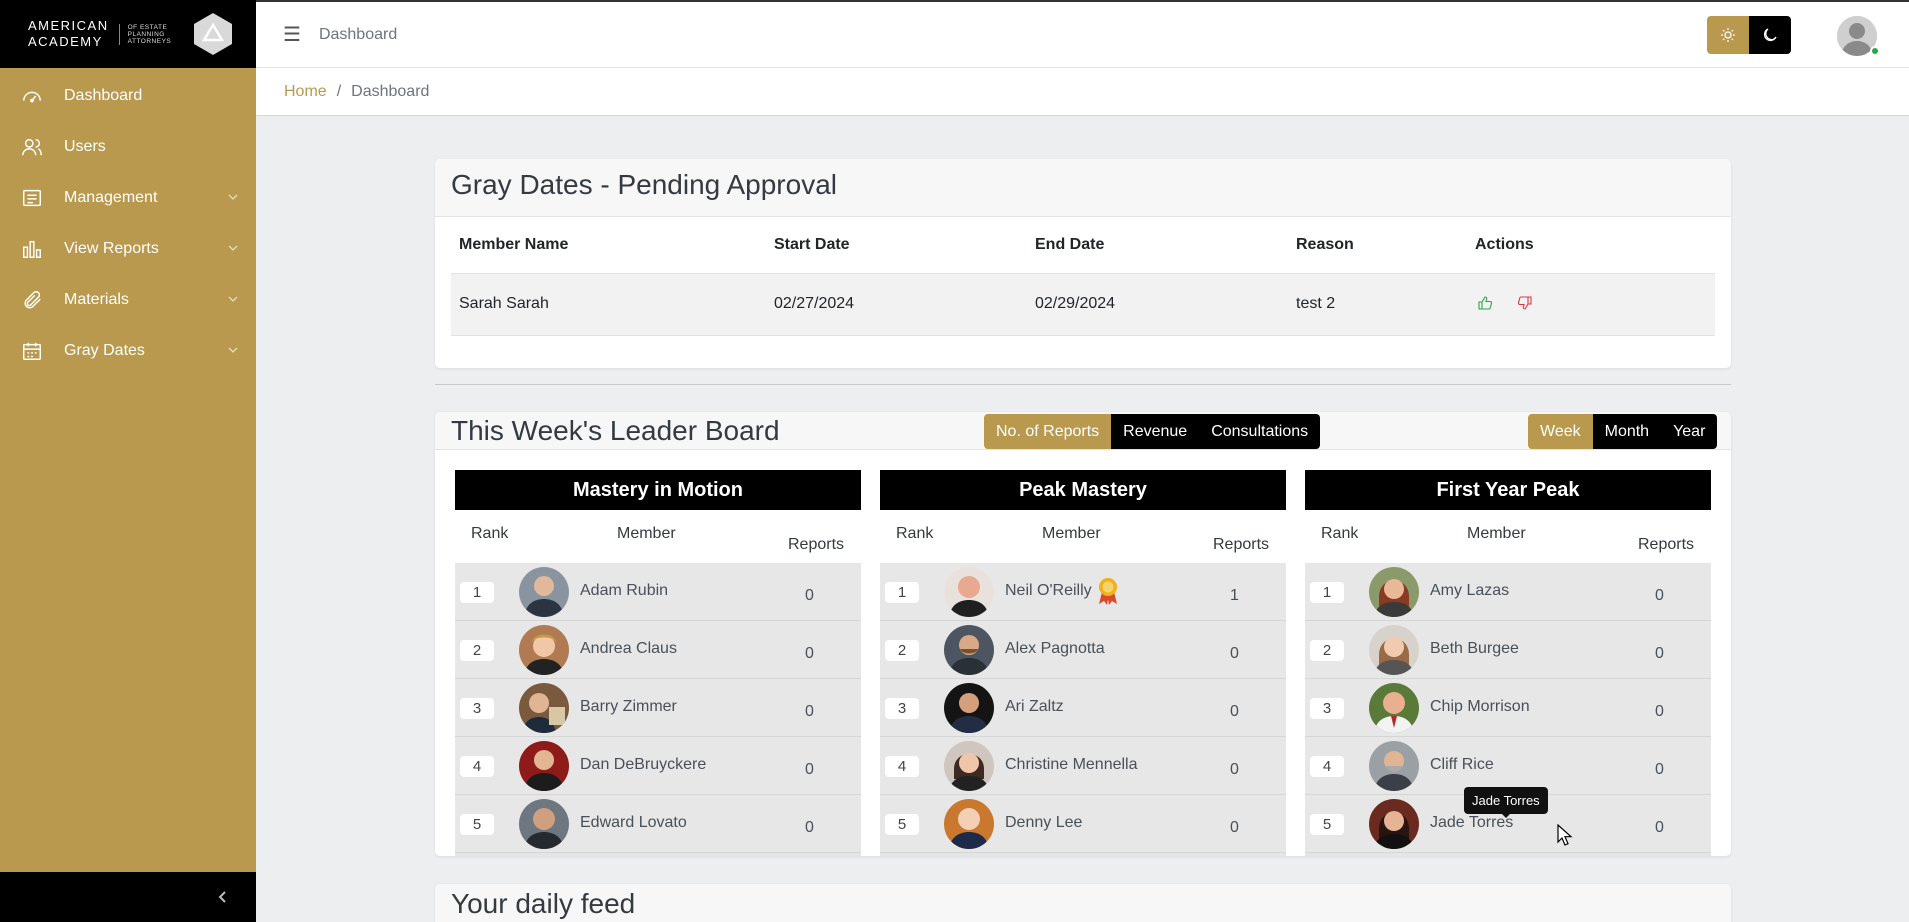  What do you see at coordinates (1055, 648) in the screenshot?
I see `member-name: Alex Pagnotta` at bounding box center [1055, 648].